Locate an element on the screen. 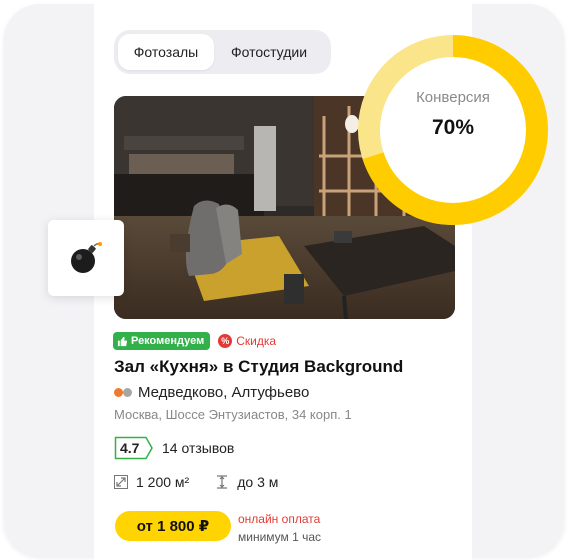  tab-photo-studios: Фотостудии is located at coordinates (269, 52).